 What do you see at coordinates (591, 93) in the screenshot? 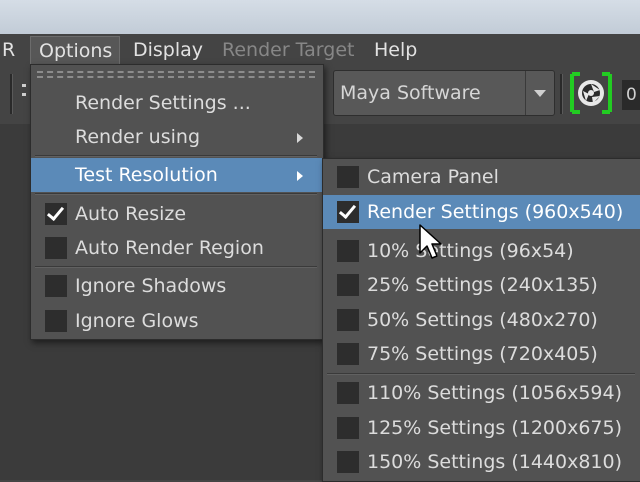
I see `render-camera-icon` at bounding box center [591, 93].